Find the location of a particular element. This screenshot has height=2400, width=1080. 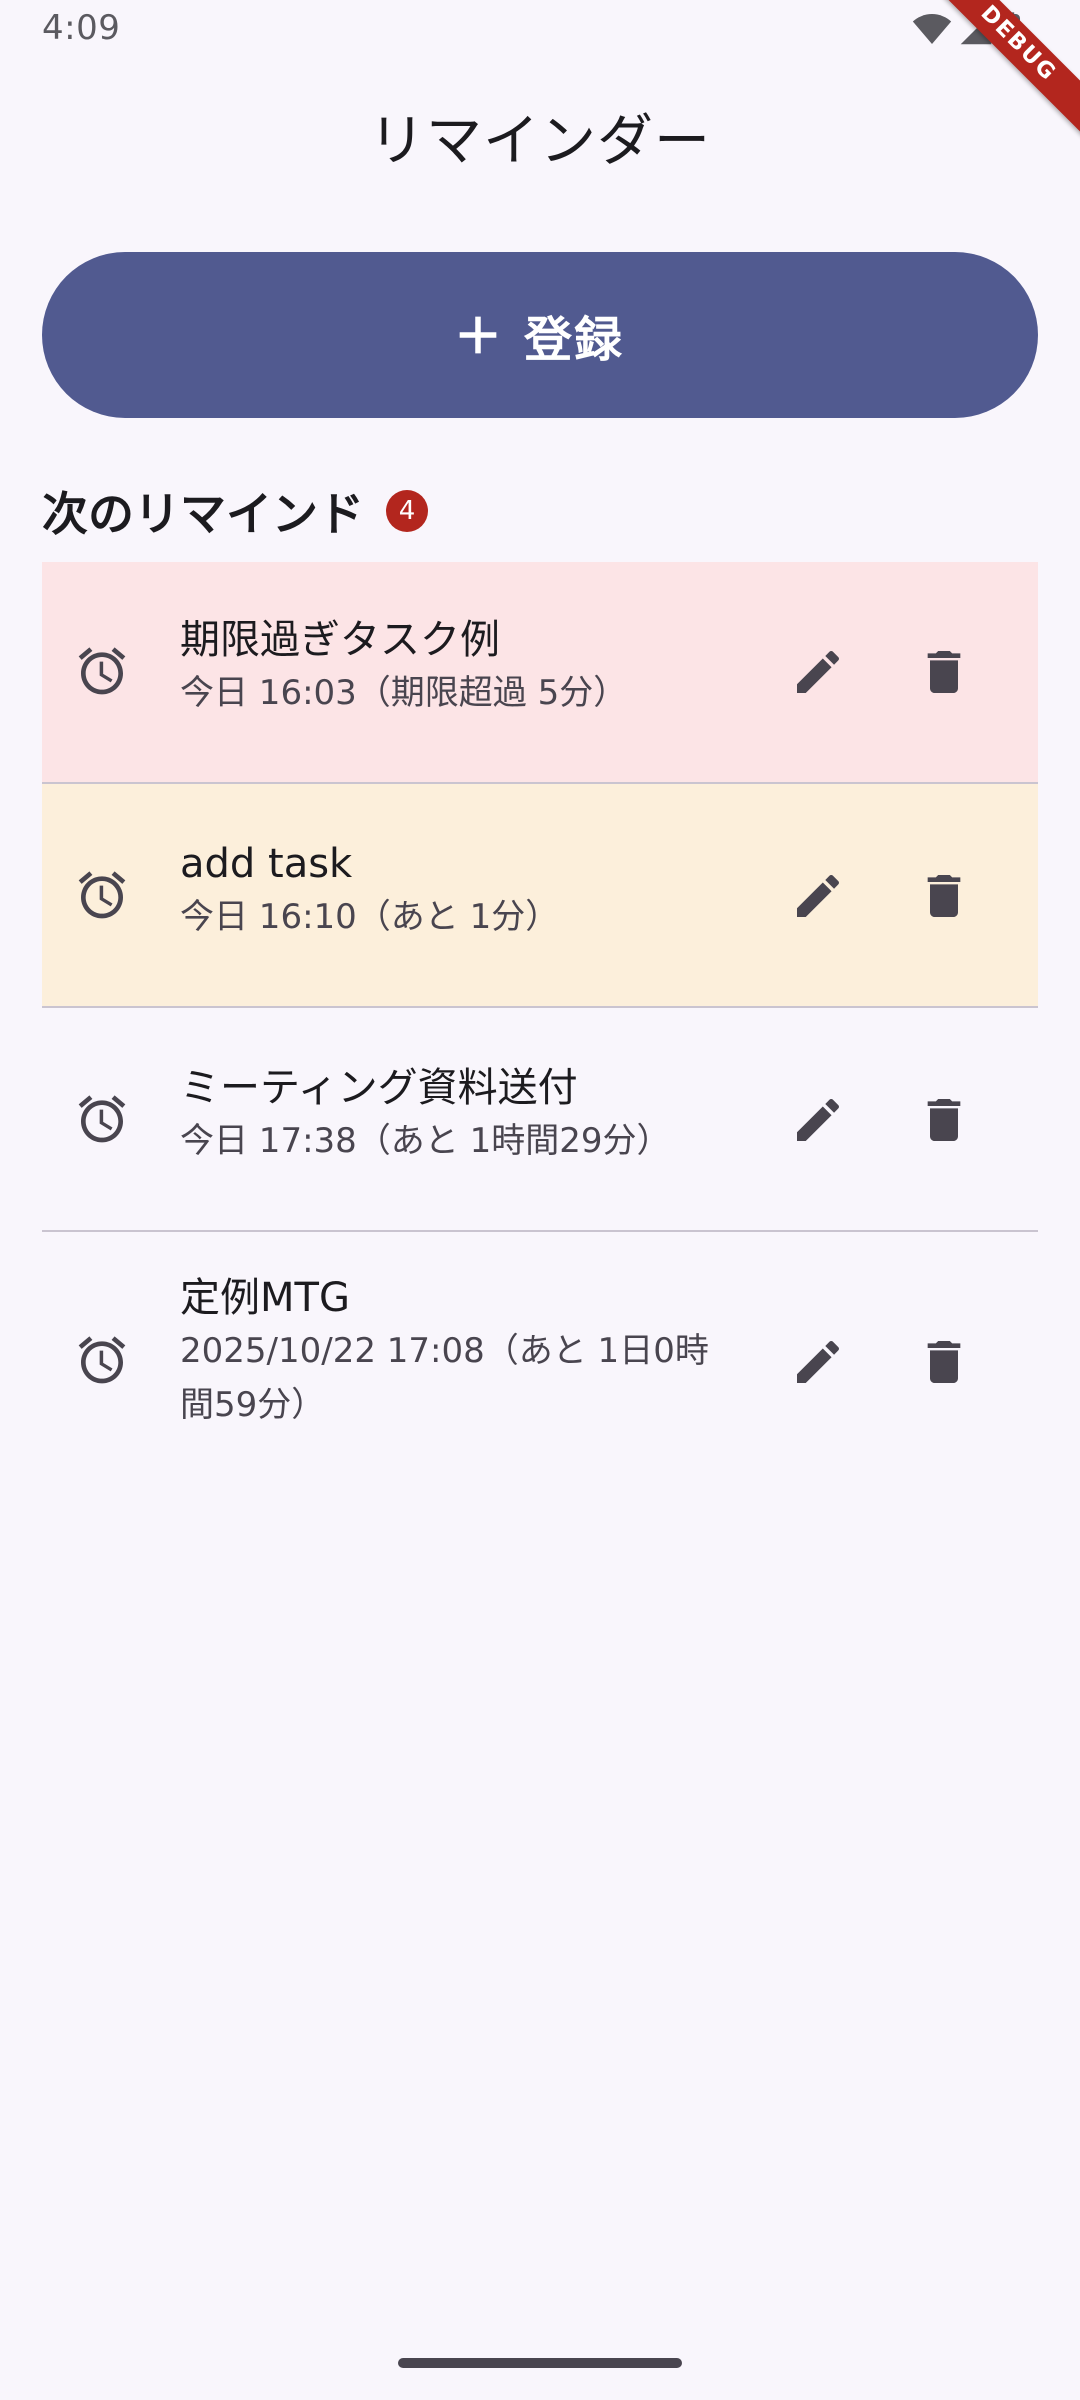

reminder-title: add task is located at coordinates (266, 864).